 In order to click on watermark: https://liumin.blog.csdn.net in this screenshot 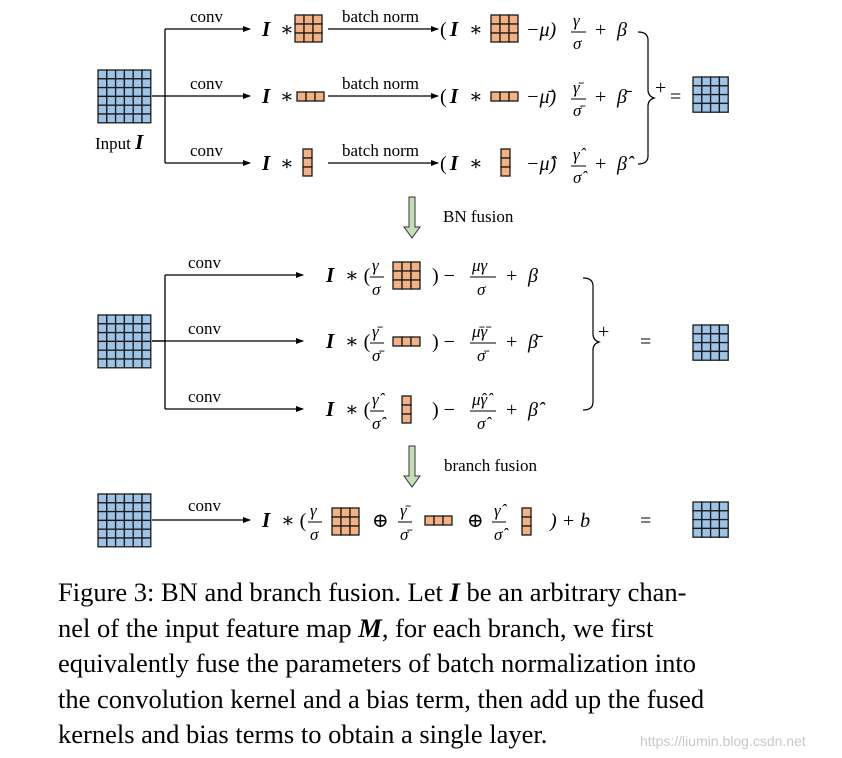, I will do `click(723, 741)`.